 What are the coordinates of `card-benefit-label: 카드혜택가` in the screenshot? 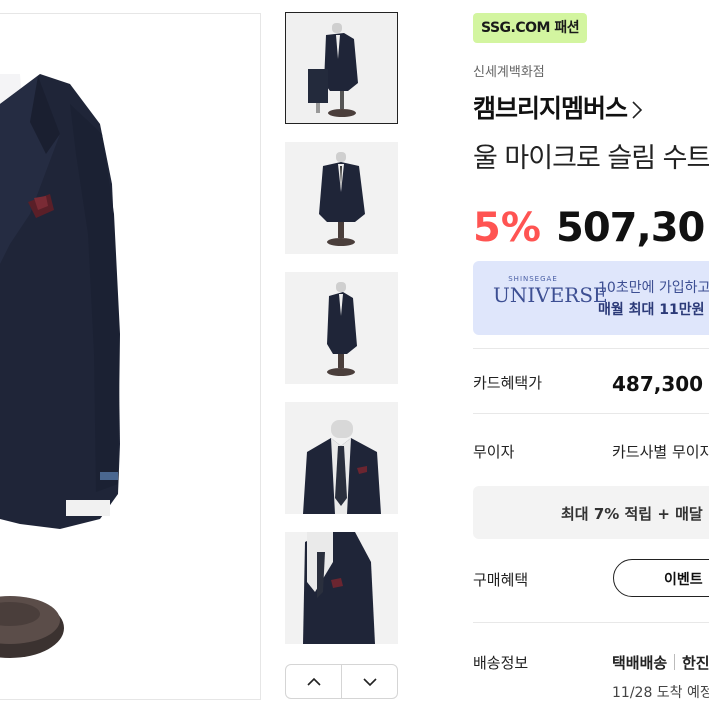 It's located at (507, 382).